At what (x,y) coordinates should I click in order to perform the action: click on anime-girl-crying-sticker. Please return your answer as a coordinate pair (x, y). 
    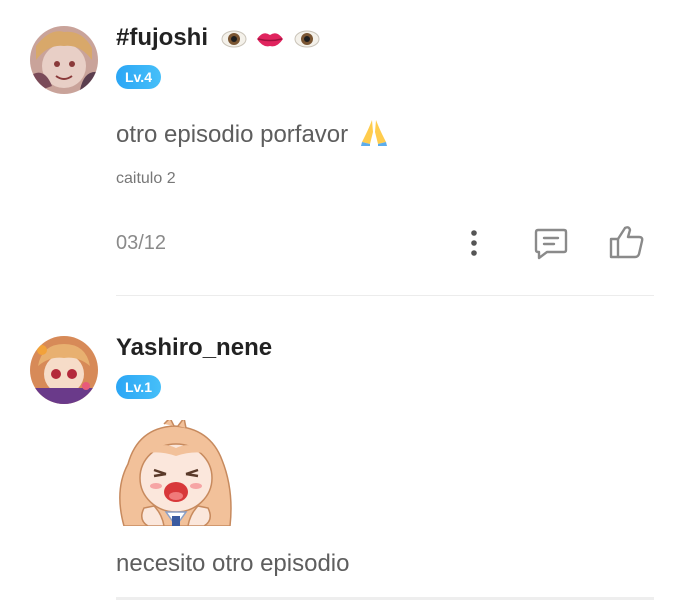
    Looking at the image, I should click on (175, 473).